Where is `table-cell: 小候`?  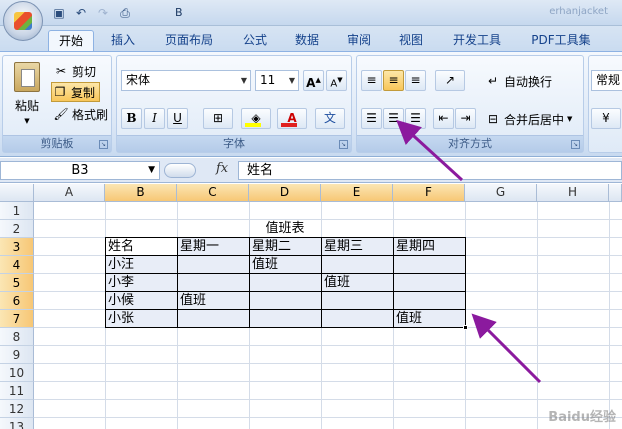
table-cell: 小候 is located at coordinates (142, 301).